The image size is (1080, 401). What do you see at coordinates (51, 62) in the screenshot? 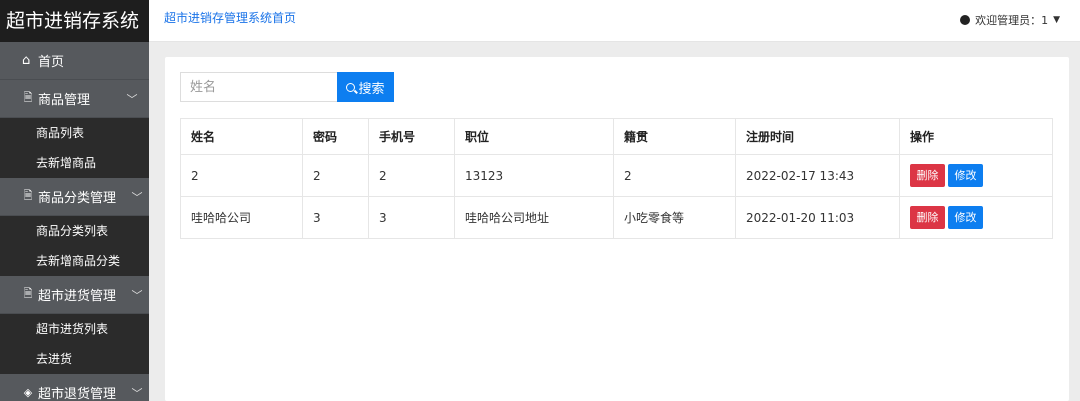
I see `sidebar-item-label: 首页` at bounding box center [51, 62].